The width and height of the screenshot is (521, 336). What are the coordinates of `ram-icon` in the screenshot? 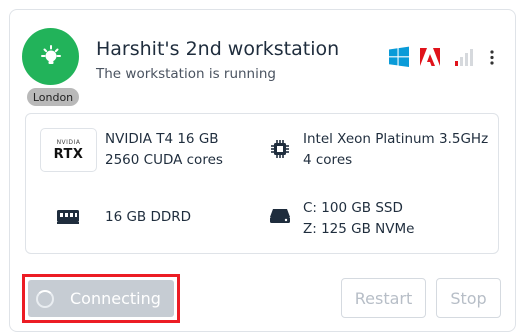 It's located at (68, 216).